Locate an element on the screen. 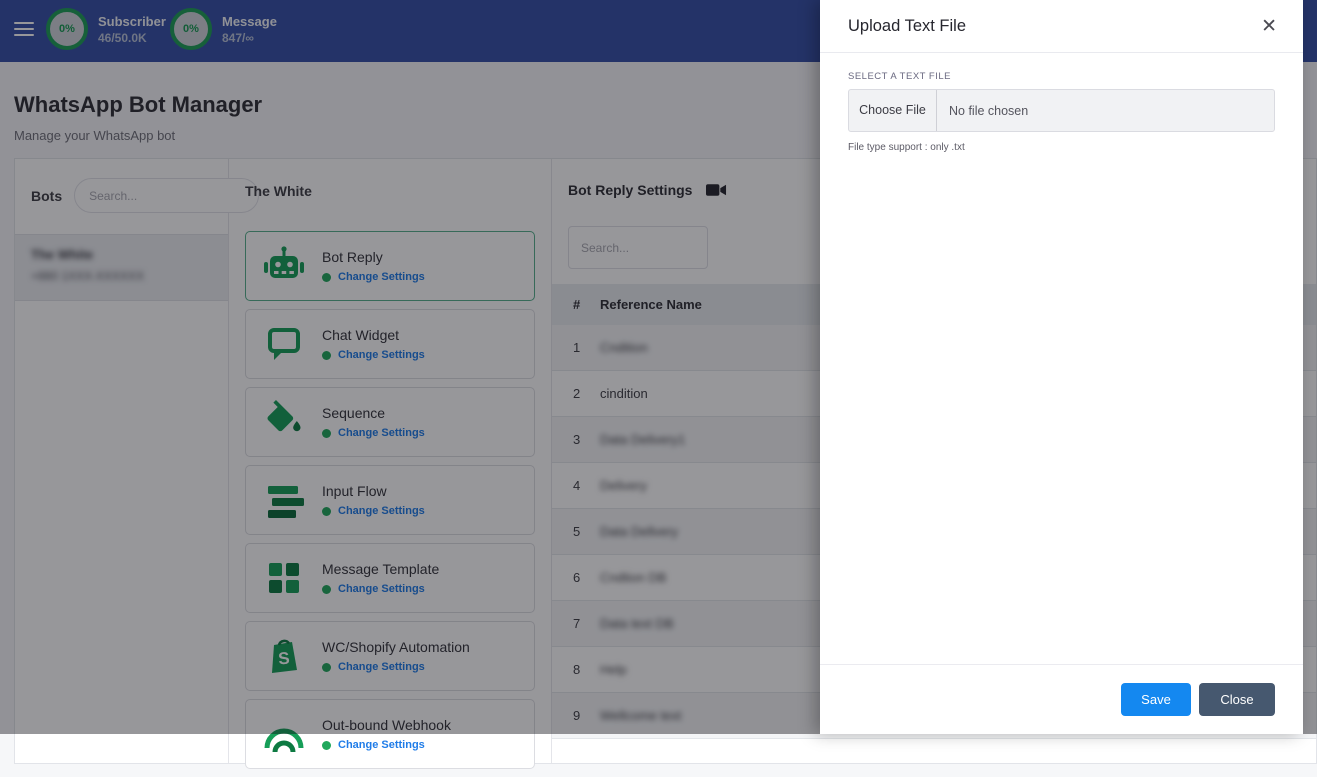 The width and height of the screenshot is (1317, 777). close-icon: ✕ is located at coordinates (1269, 26).